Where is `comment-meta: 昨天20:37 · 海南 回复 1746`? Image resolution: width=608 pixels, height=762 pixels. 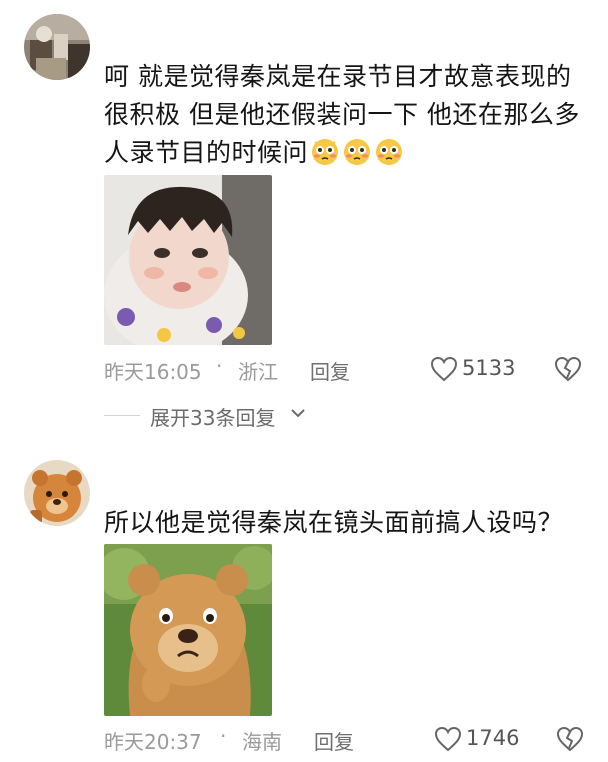 comment-meta: 昨天20:37 · 海南 回复 1746 is located at coordinates (344, 739).